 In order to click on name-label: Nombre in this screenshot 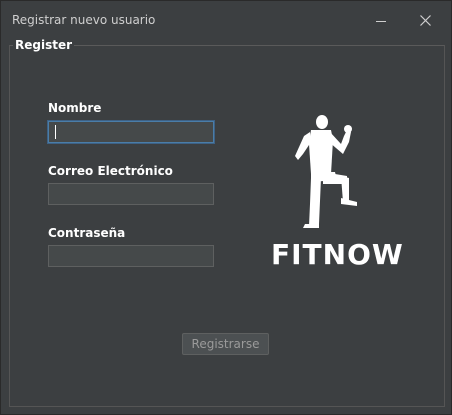, I will do `click(75, 108)`.